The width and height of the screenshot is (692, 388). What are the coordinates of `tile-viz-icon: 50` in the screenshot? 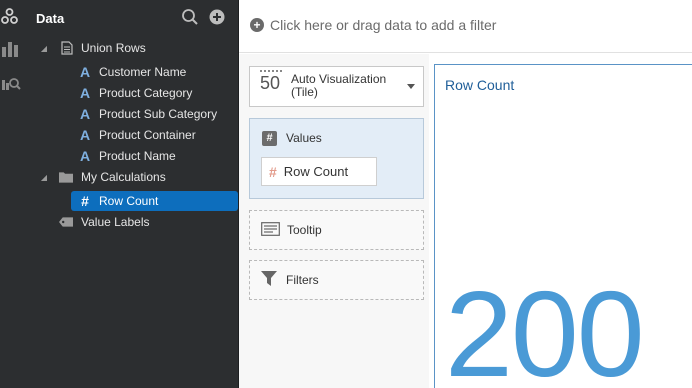 It's located at (271, 82).